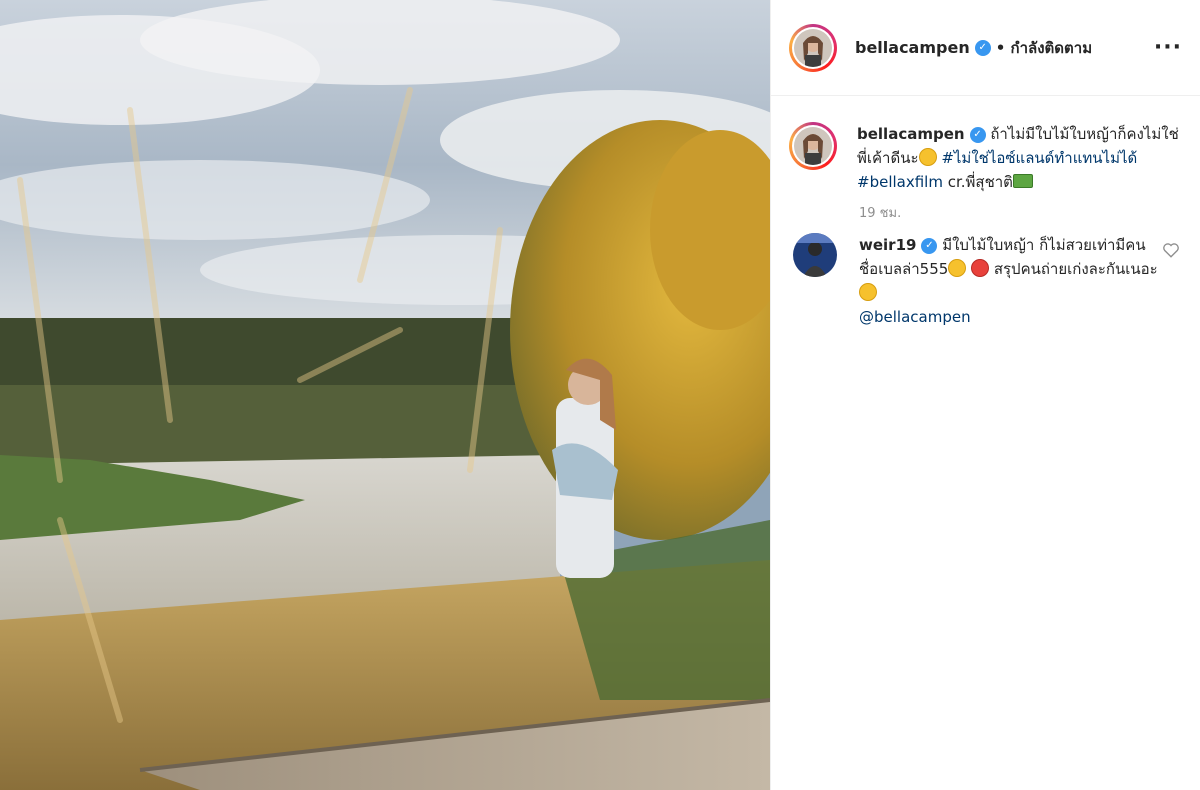 The width and height of the screenshot is (1200, 790). Describe the element at coordinates (977, 134) in the screenshot. I see `caption-verified-badge-icon: ✓` at that location.